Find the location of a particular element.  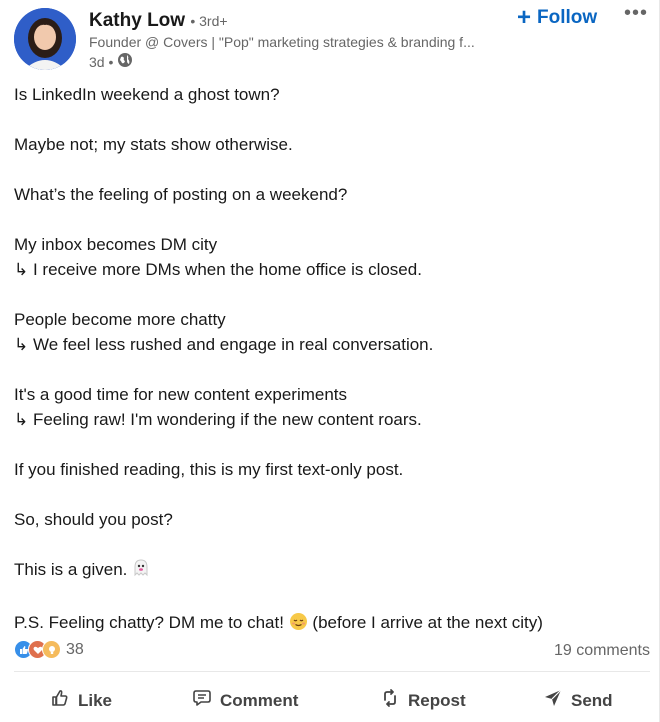

send-button: Send is located at coordinates (578, 700).